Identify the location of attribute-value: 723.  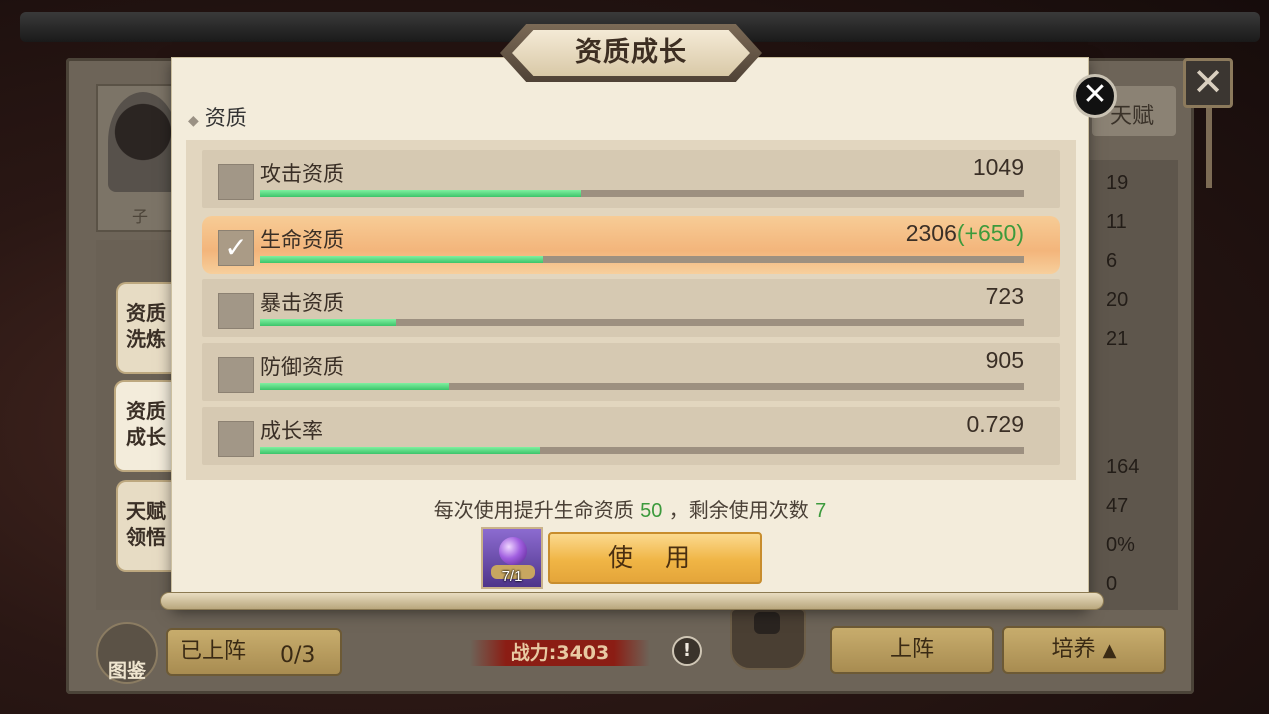
(1005, 296).